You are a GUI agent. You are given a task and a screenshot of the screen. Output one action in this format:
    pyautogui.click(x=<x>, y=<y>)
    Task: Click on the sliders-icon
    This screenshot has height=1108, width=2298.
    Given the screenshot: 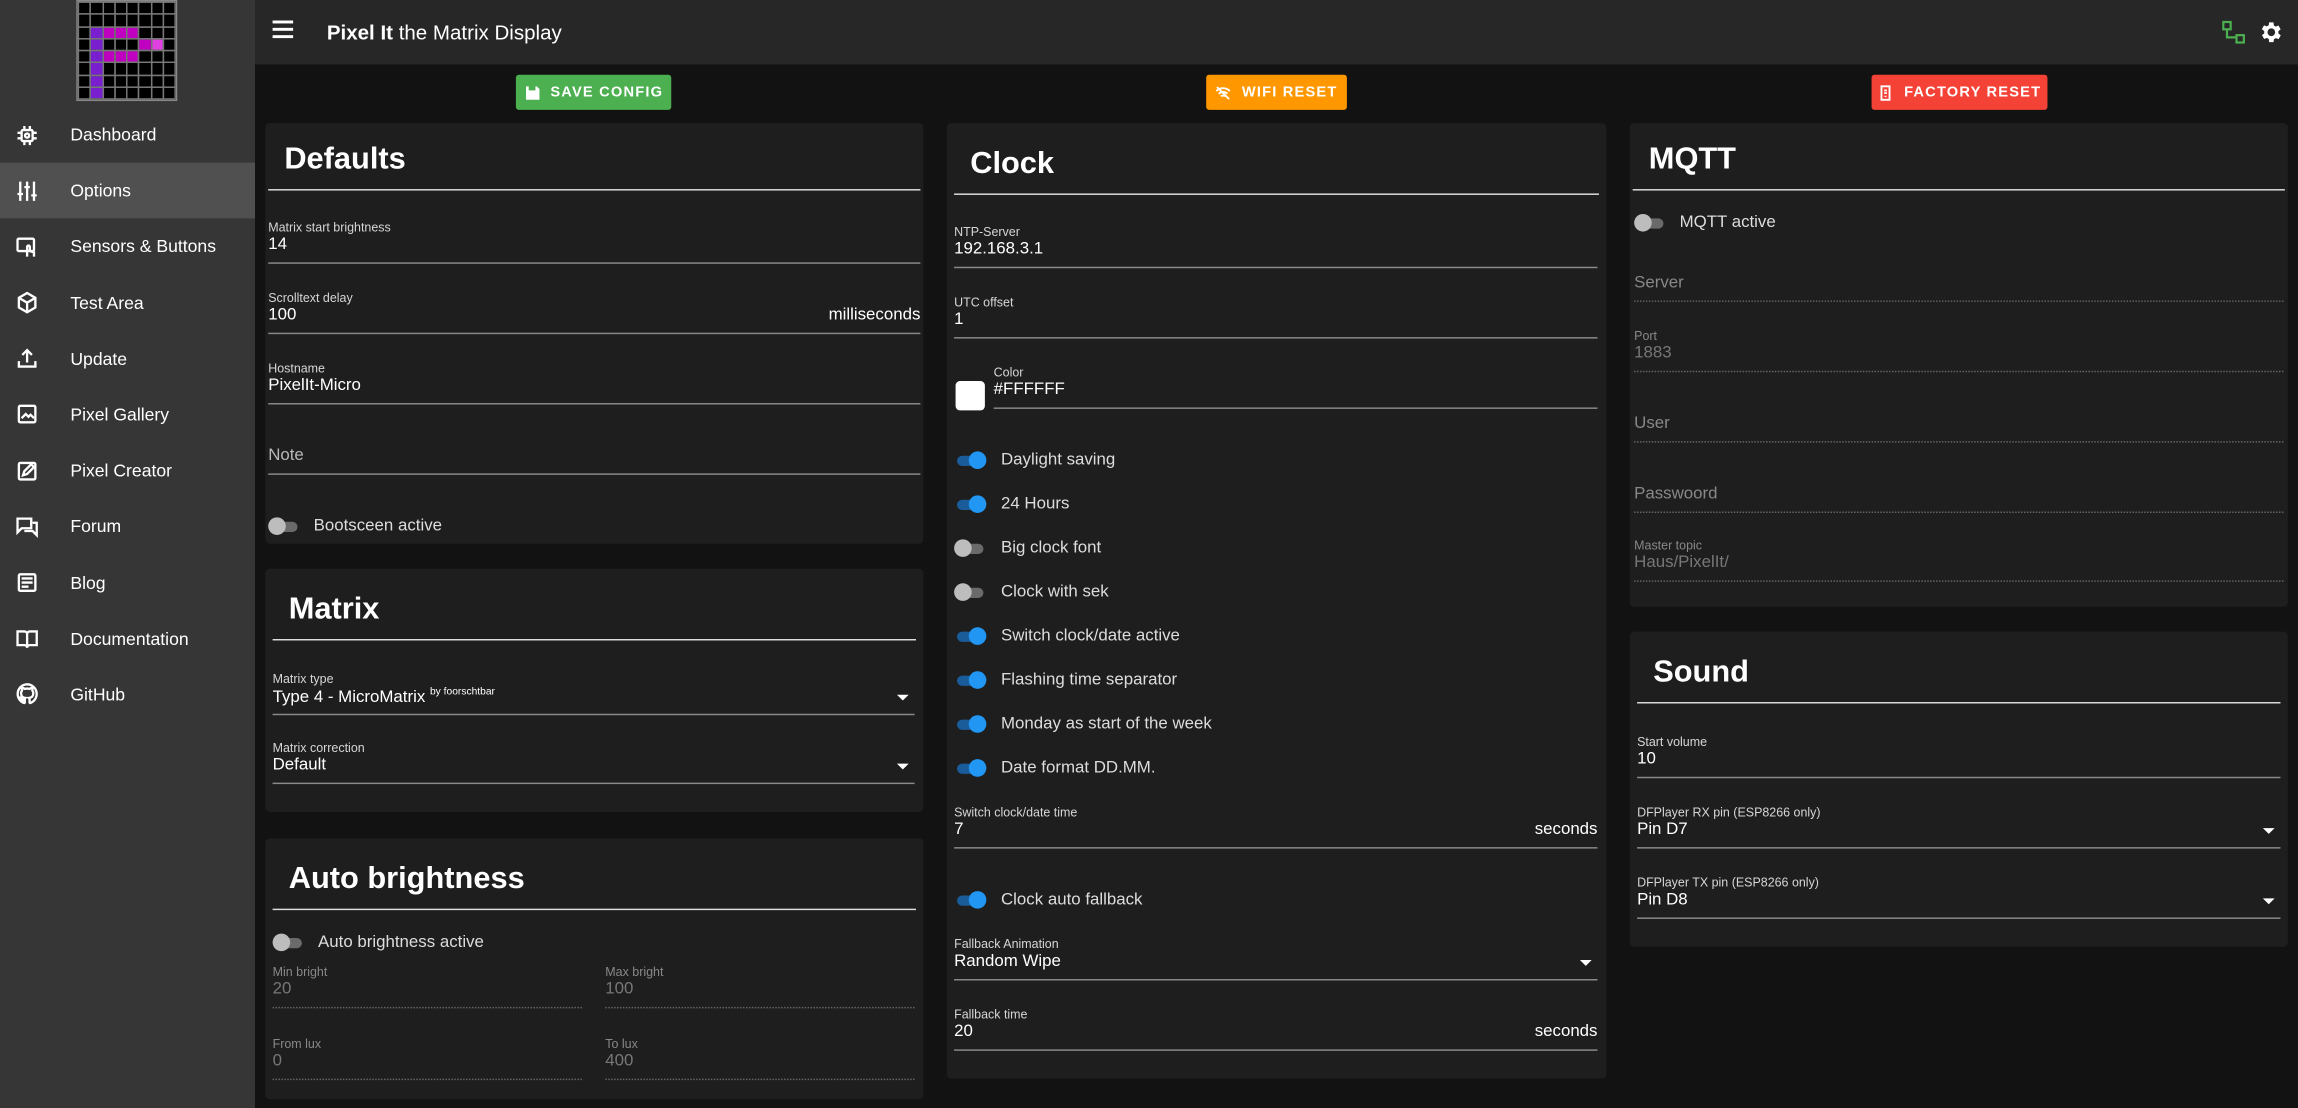 What is the action you would take?
    pyautogui.click(x=26, y=190)
    